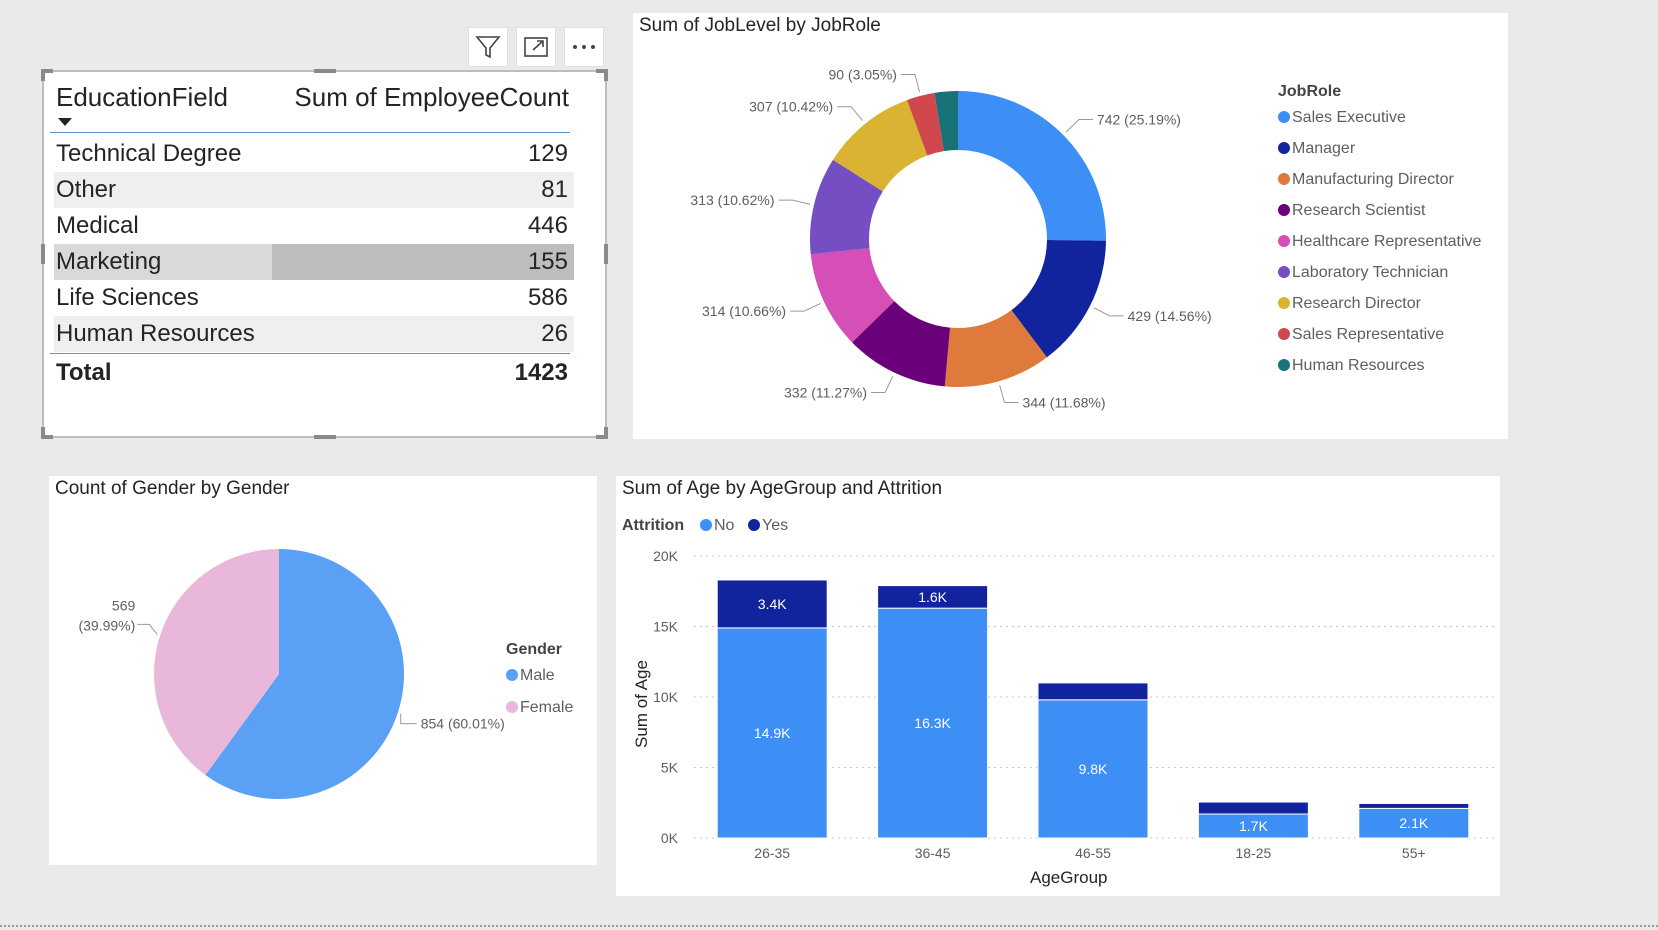  Describe the element at coordinates (314, 154) in the screenshot. I see `table-row: Technical Degree 129` at that location.